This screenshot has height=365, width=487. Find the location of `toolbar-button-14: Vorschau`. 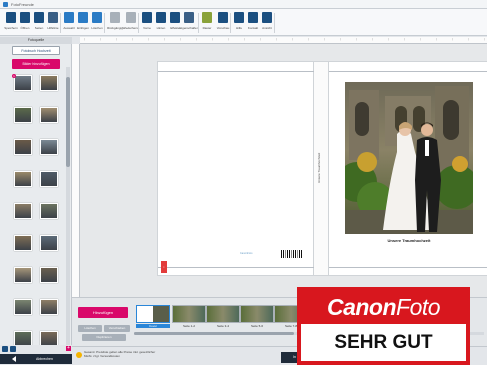

toolbar-button-14: Vorschau is located at coordinates (223, 23).